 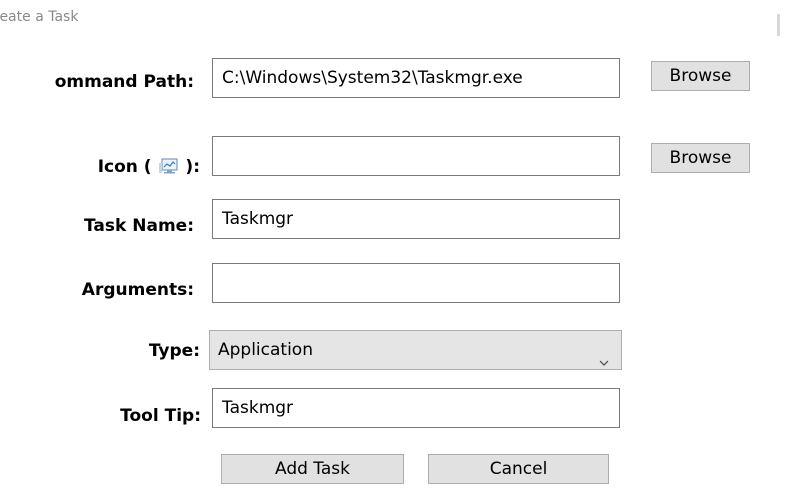 What do you see at coordinates (39, 17) in the screenshot?
I see `window-title: reate a Task` at bounding box center [39, 17].